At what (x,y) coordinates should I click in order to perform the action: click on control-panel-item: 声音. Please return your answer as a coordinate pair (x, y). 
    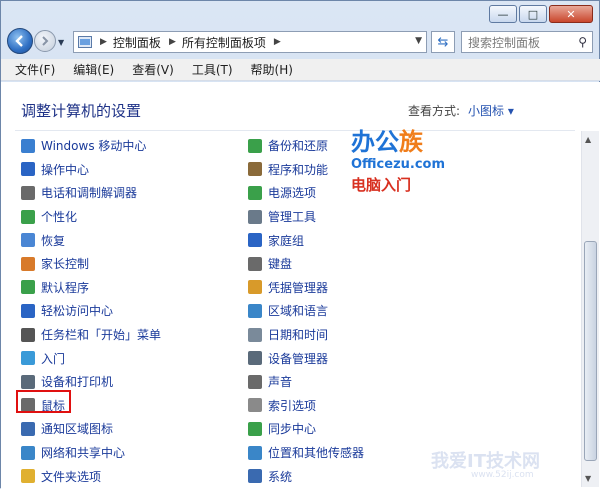
    Looking at the image, I should click on (306, 382).